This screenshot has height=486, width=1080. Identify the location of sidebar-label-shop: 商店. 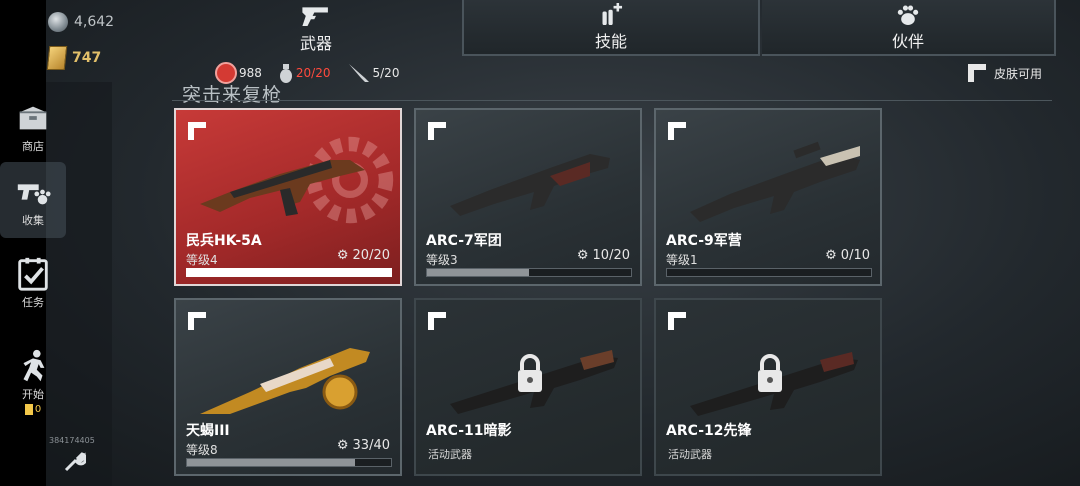
(33, 146).